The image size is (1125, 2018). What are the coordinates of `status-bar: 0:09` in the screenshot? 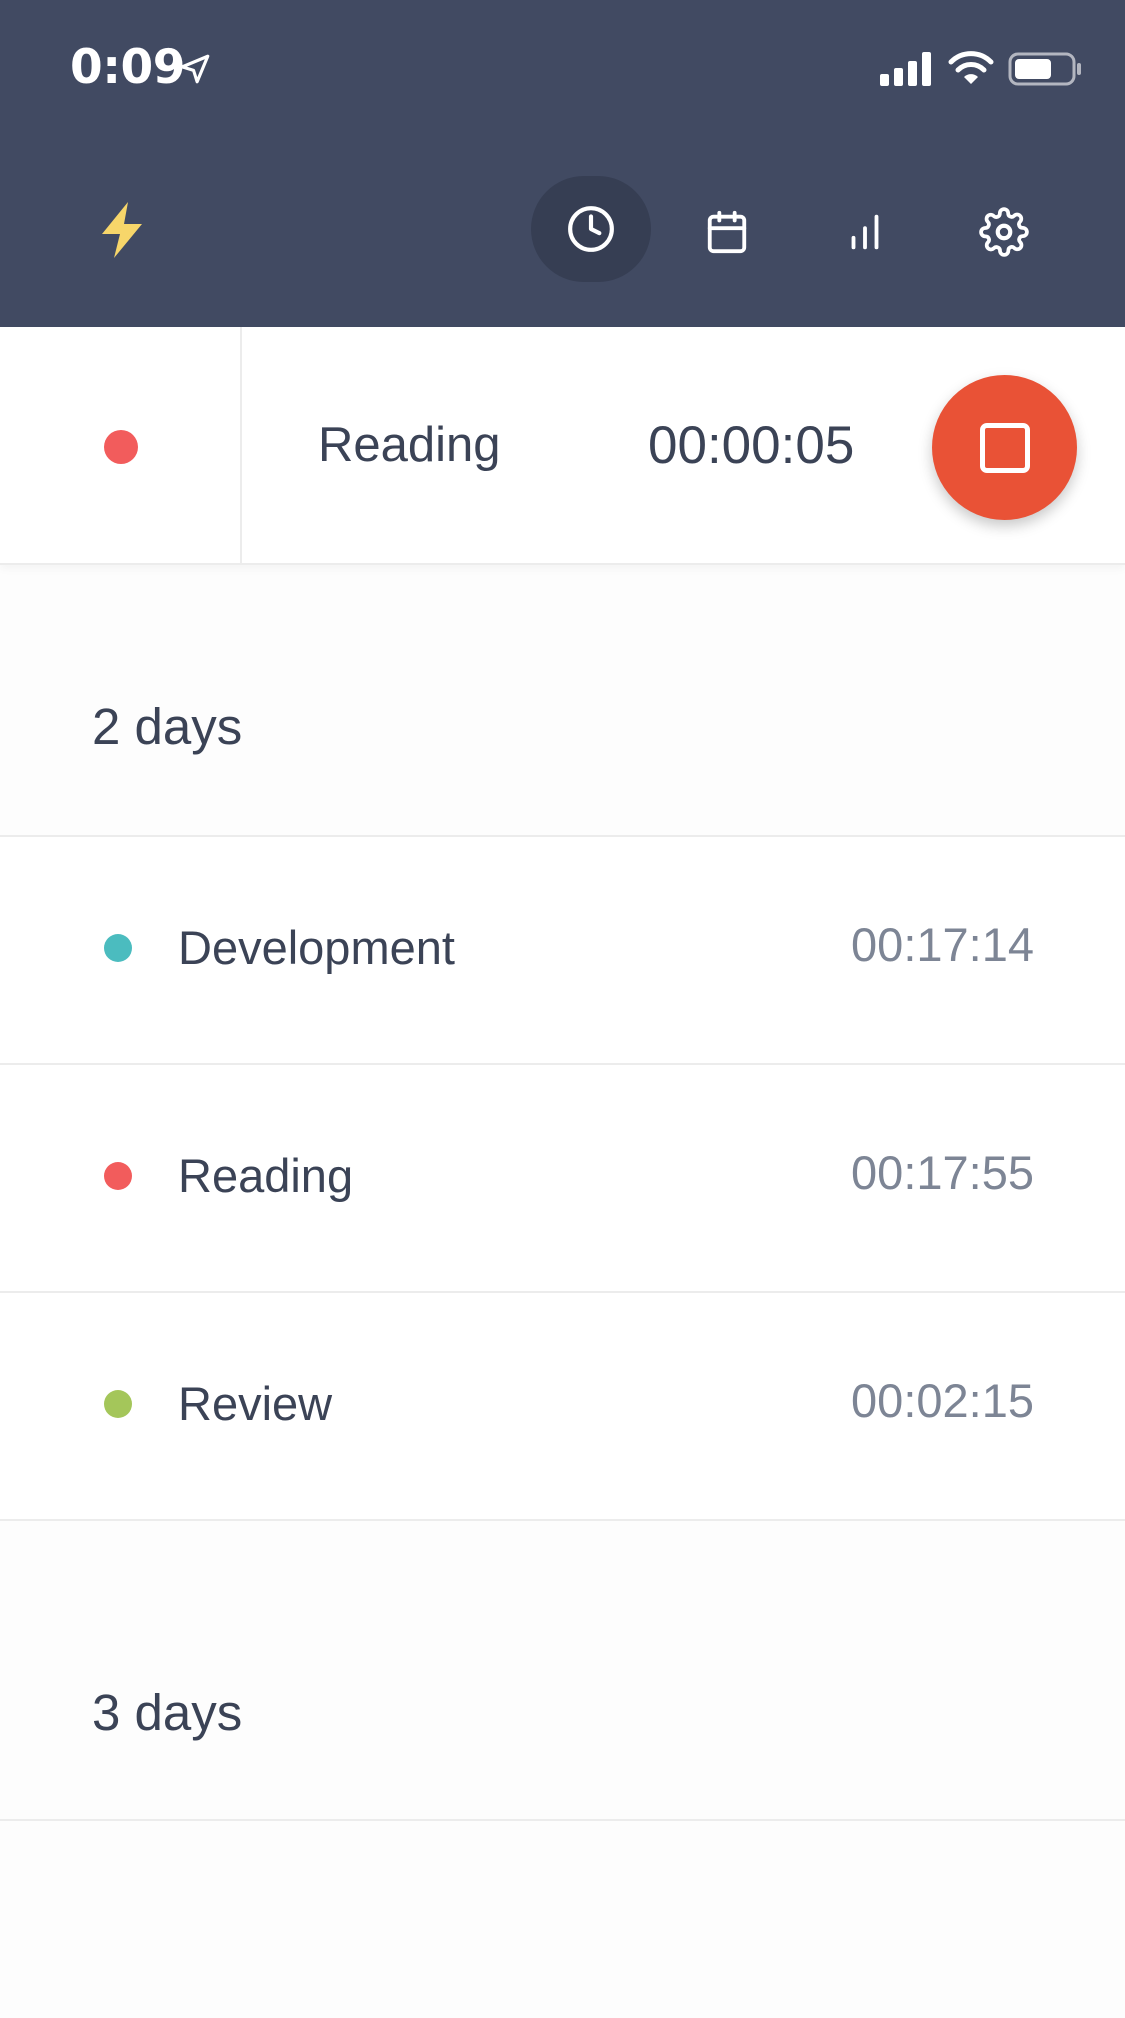 It's located at (562, 70).